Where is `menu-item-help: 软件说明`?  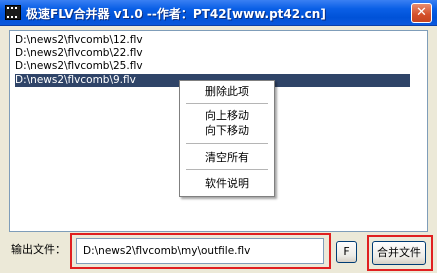 menu-item-help: 软件说明 is located at coordinates (227, 184).